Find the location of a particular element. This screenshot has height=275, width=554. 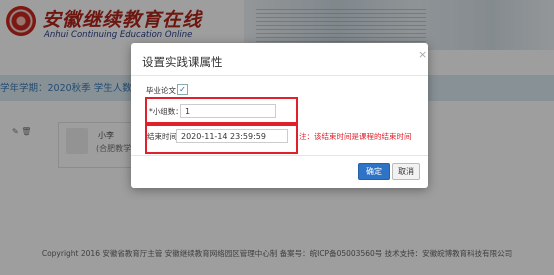

end-time-note: 注：该结束时间是课程的结束时间 is located at coordinates (355, 136).